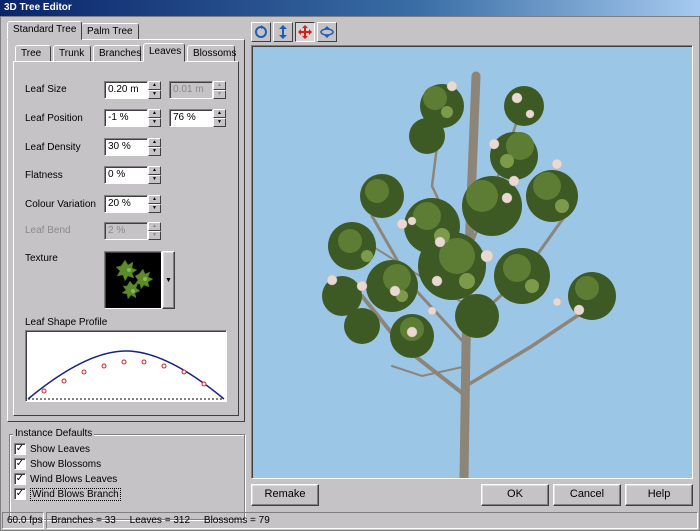  I want to click on leaf-shape-profile-graph, so click(126, 366).